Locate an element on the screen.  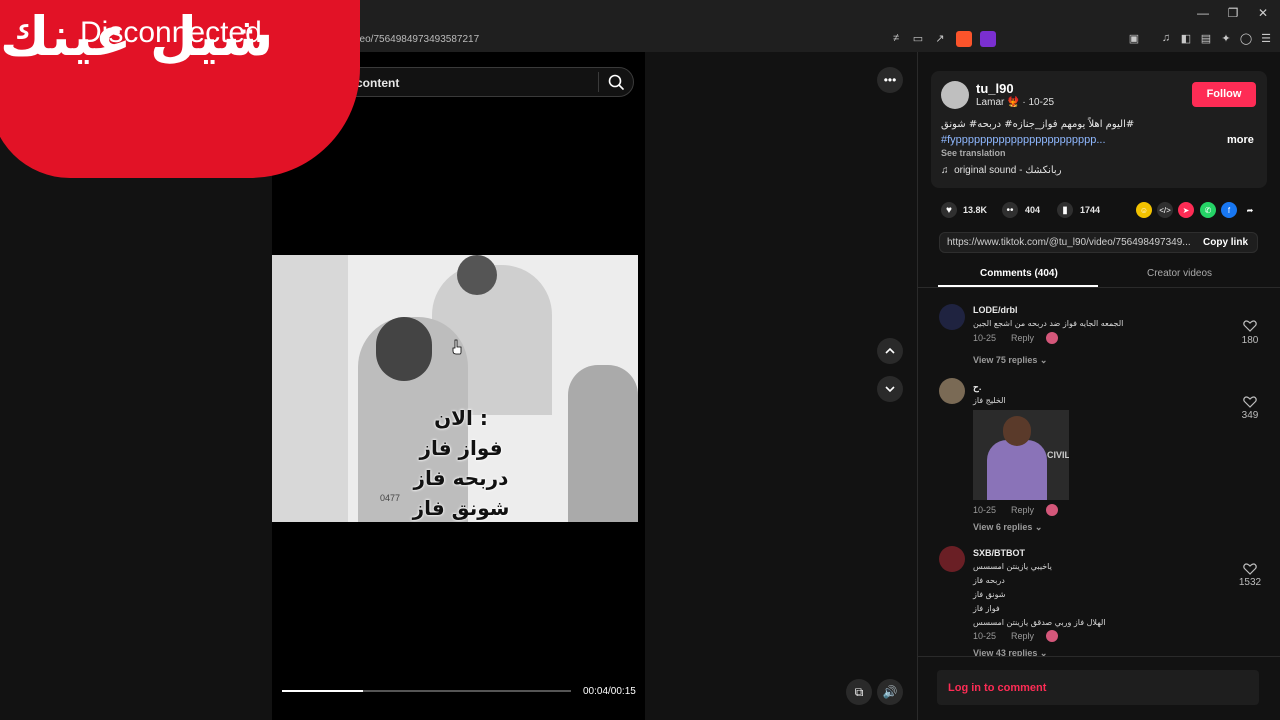
cast-icon: ▭ is located at coordinates (918, 38).